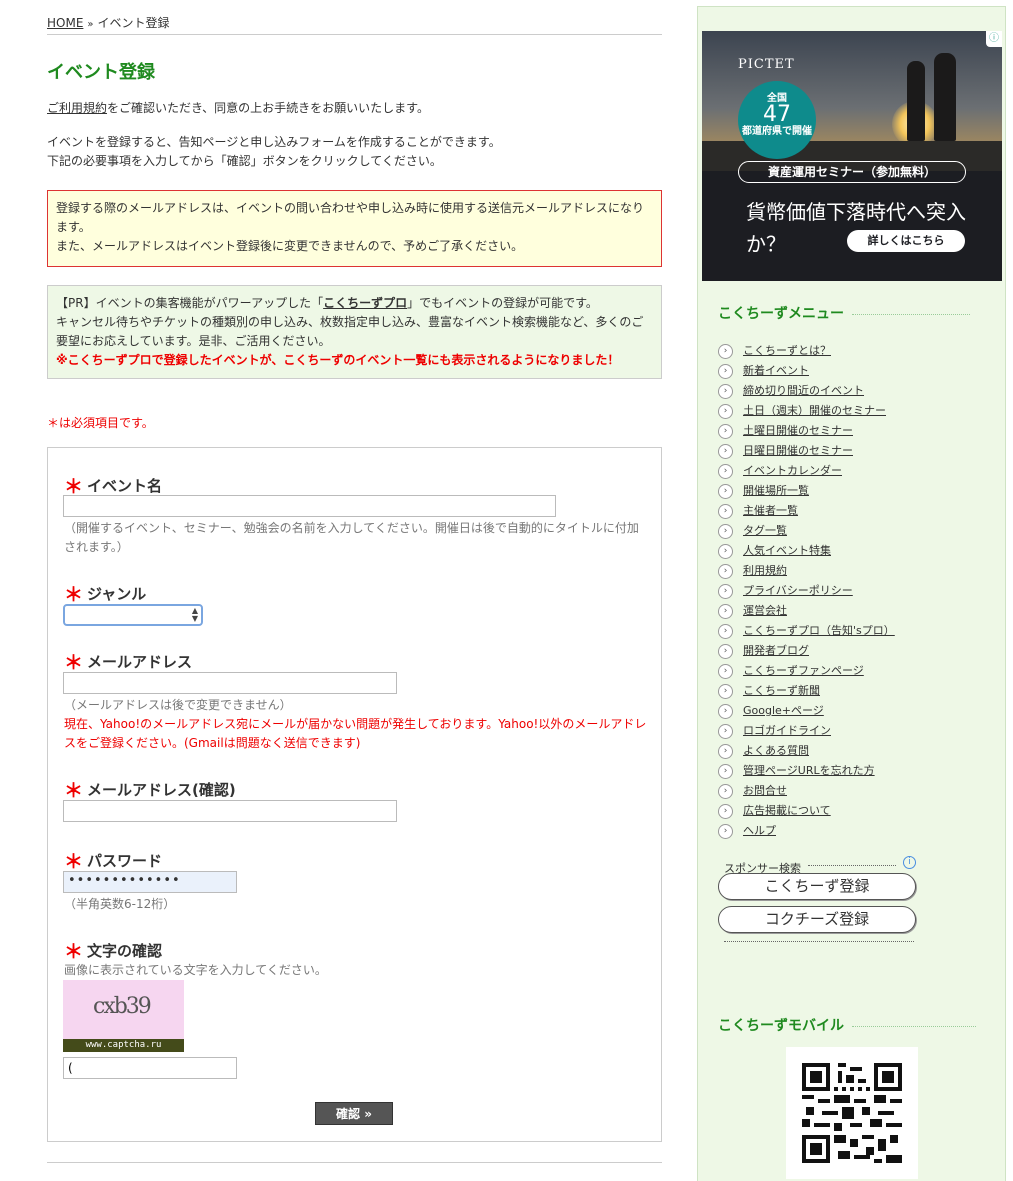 The image size is (1013, 1181). What do you see at coordinates (765, 790) in the screenshot?
I see `sidebar-menu-link: お問合せ` at bounding box center [765, 790].